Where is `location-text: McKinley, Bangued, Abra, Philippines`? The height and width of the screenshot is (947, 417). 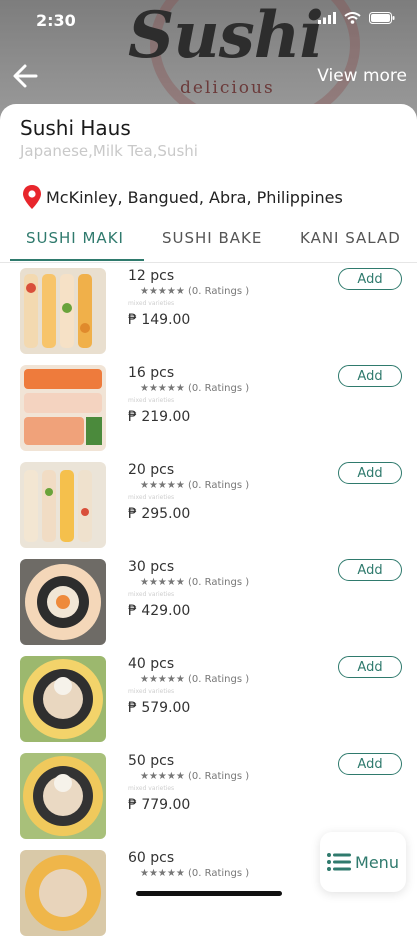
location-text: McKinley, Bangued, Abra, Philippines is located at coordinates (194, 197).